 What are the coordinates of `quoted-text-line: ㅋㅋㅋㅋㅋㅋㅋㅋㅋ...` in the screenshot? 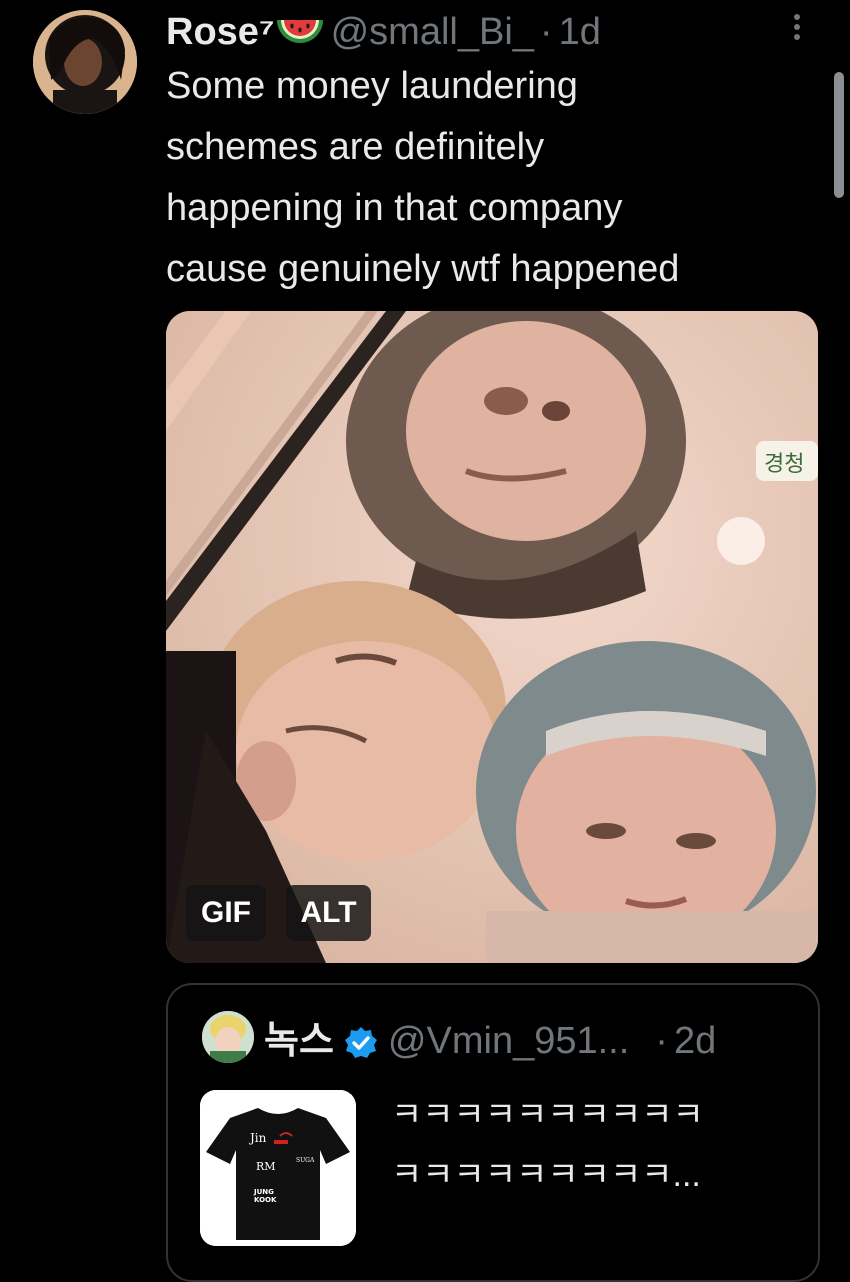 It's located at (546, 1175).